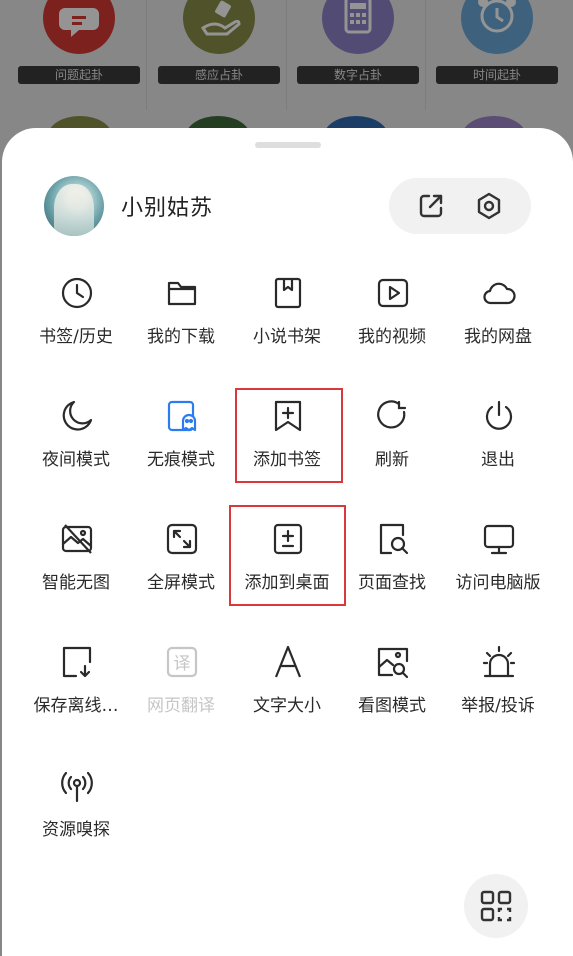 The width and height of the screenshot is (573, 956). What do you see at coordinates (77, 539) in the screenshot?
I see `no-image-icon` at bounding box center [77, 539].